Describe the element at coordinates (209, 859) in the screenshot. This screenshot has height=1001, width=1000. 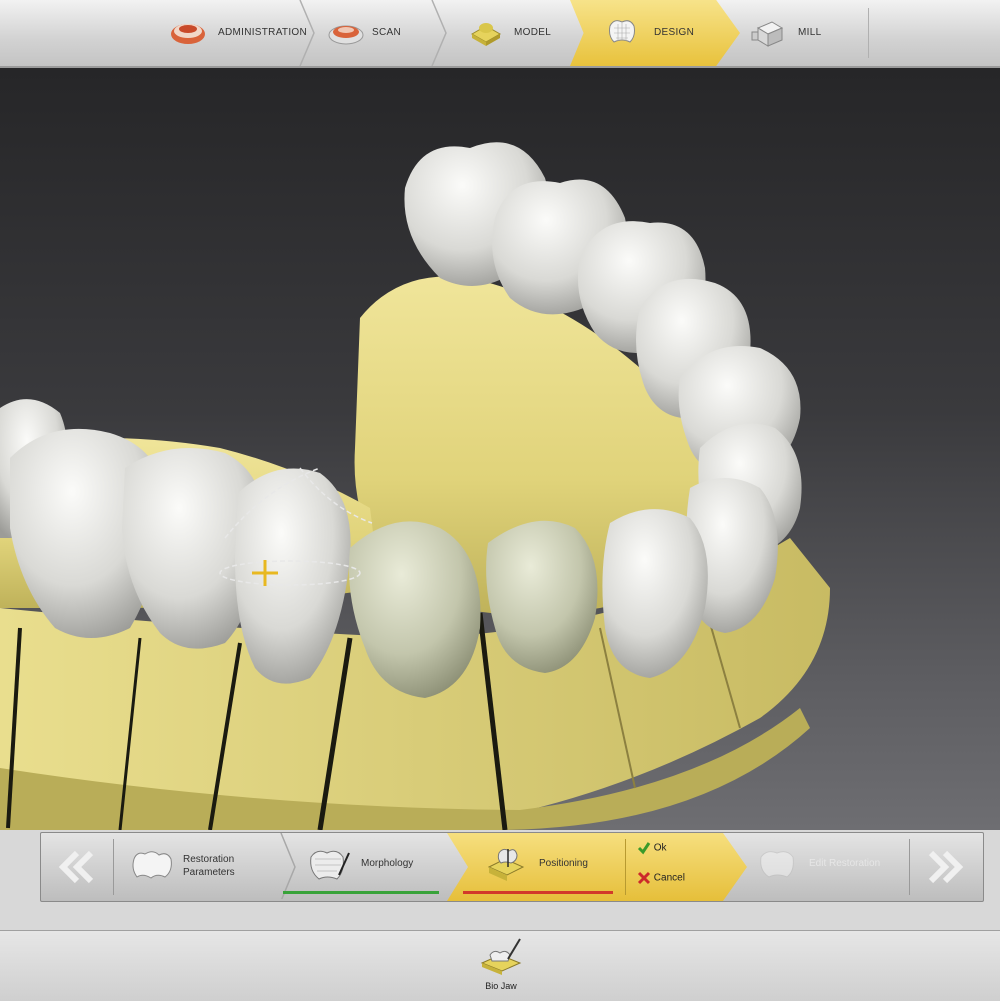
I see `step-label-line1: Restoration` at that location.